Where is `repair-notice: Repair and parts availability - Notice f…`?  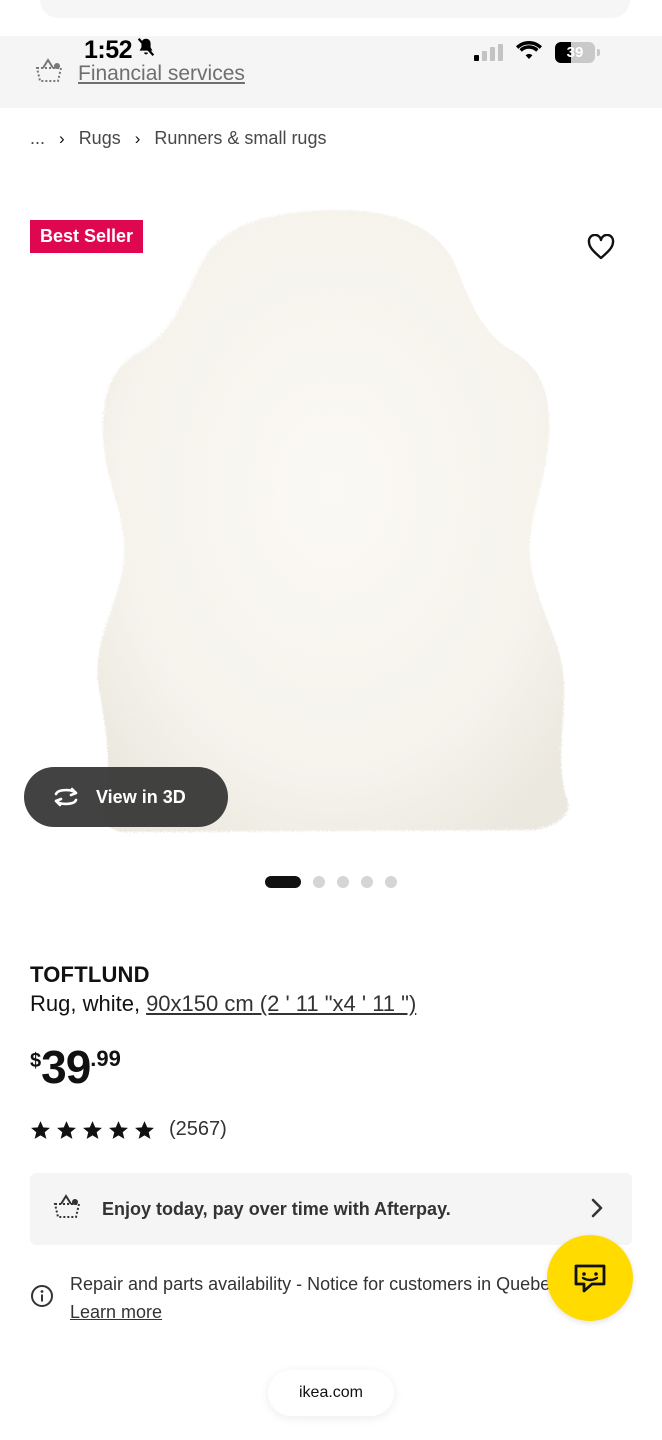 repair-notice: Repair and parts availability - Notice f… is located at coordinates (290, 1298).